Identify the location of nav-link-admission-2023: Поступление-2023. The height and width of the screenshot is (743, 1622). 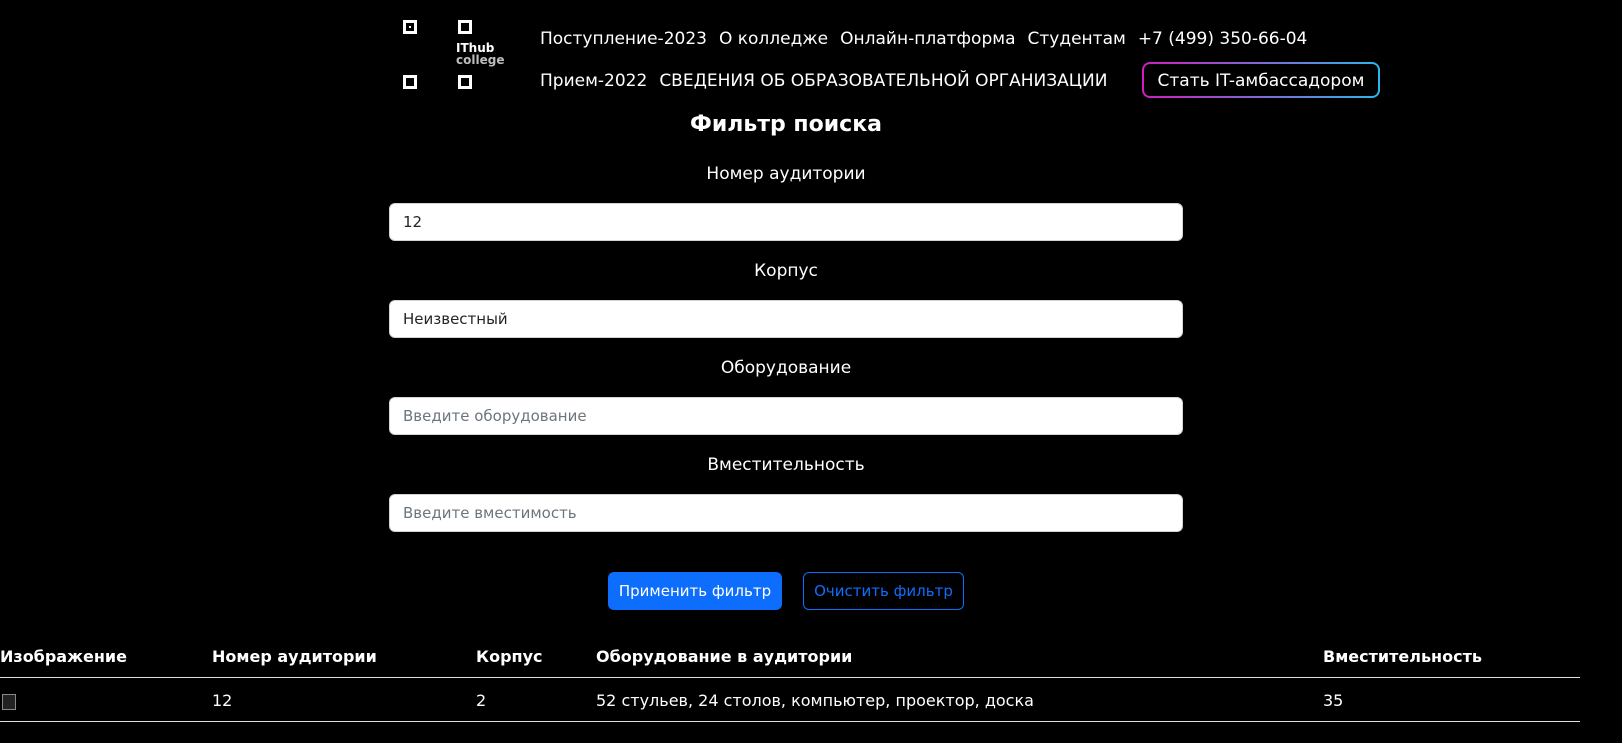
(623, 39).